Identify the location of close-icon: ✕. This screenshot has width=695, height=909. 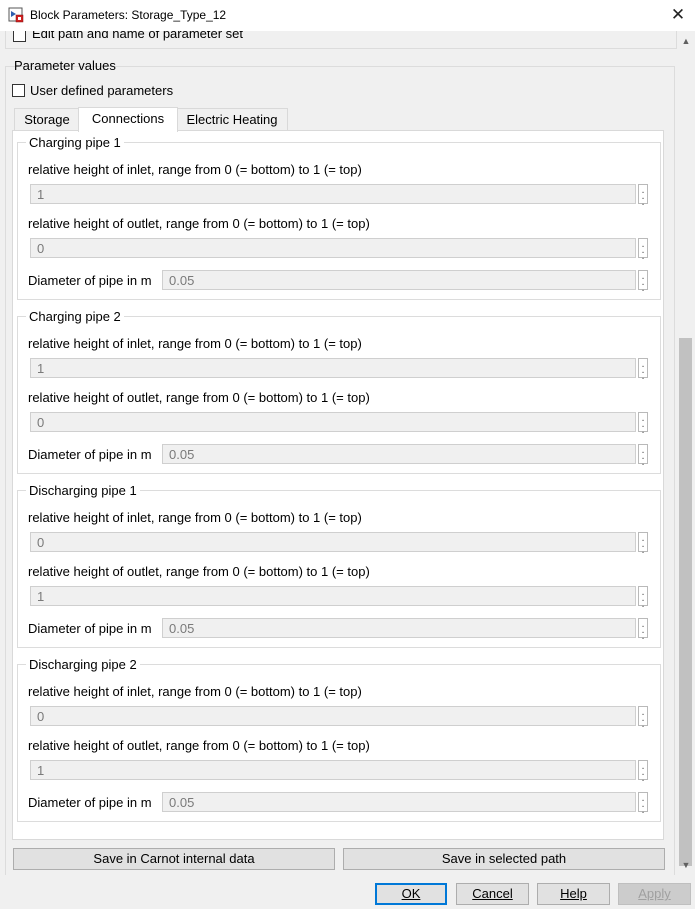
(678, 15).